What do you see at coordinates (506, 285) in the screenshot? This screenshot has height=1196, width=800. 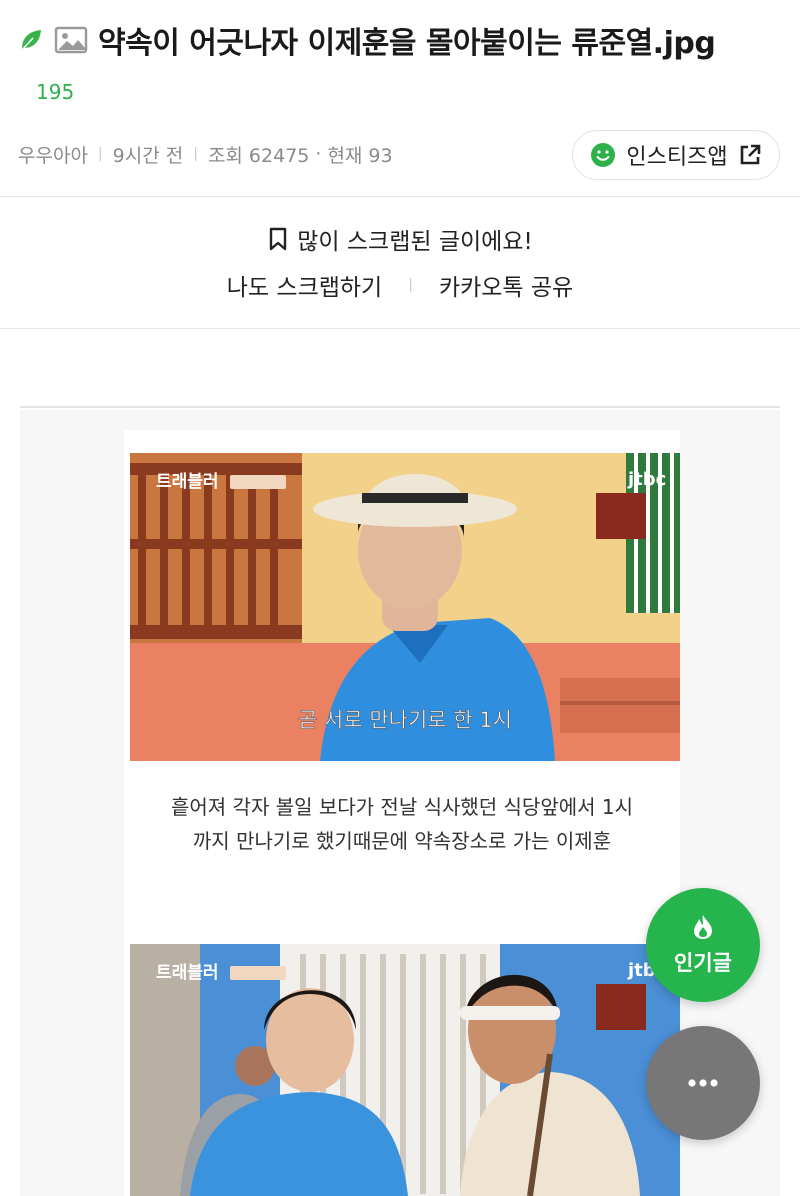 I see `kakao-share-button: 카카오톡 공유` at bounding box center [506, 285].